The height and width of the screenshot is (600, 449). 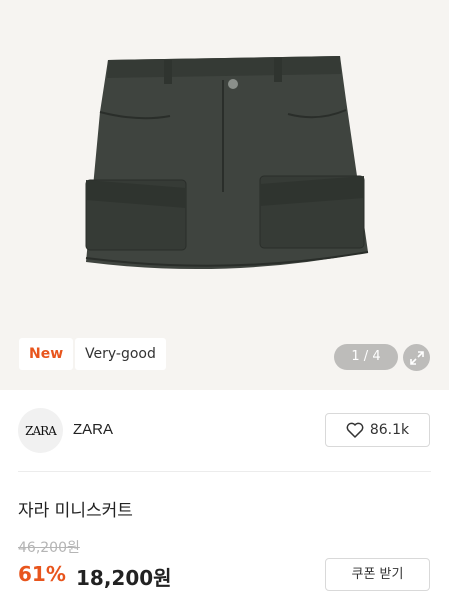 What do you see at coordinates (75, 511) in the screenshot?
I see `product-title: 자라 미니스커트` at bounding box center [75, 511].